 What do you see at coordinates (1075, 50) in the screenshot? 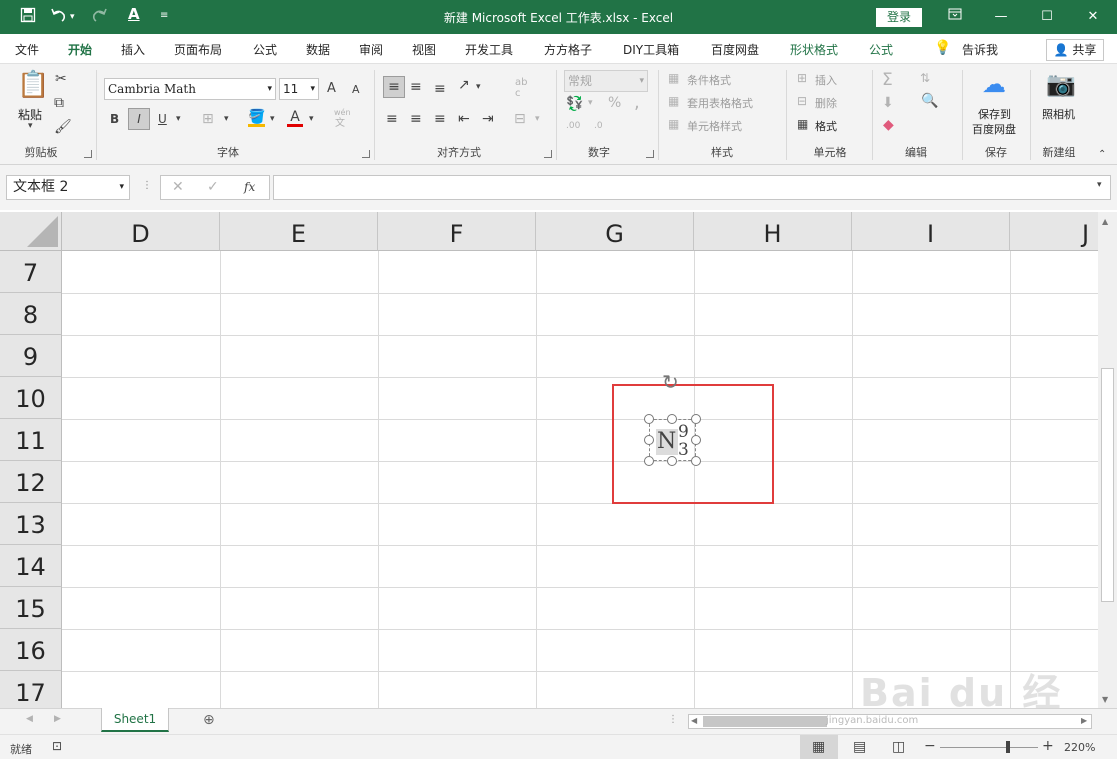
I see `share-button: 👤 共享` at bounding box center [1075, 50].